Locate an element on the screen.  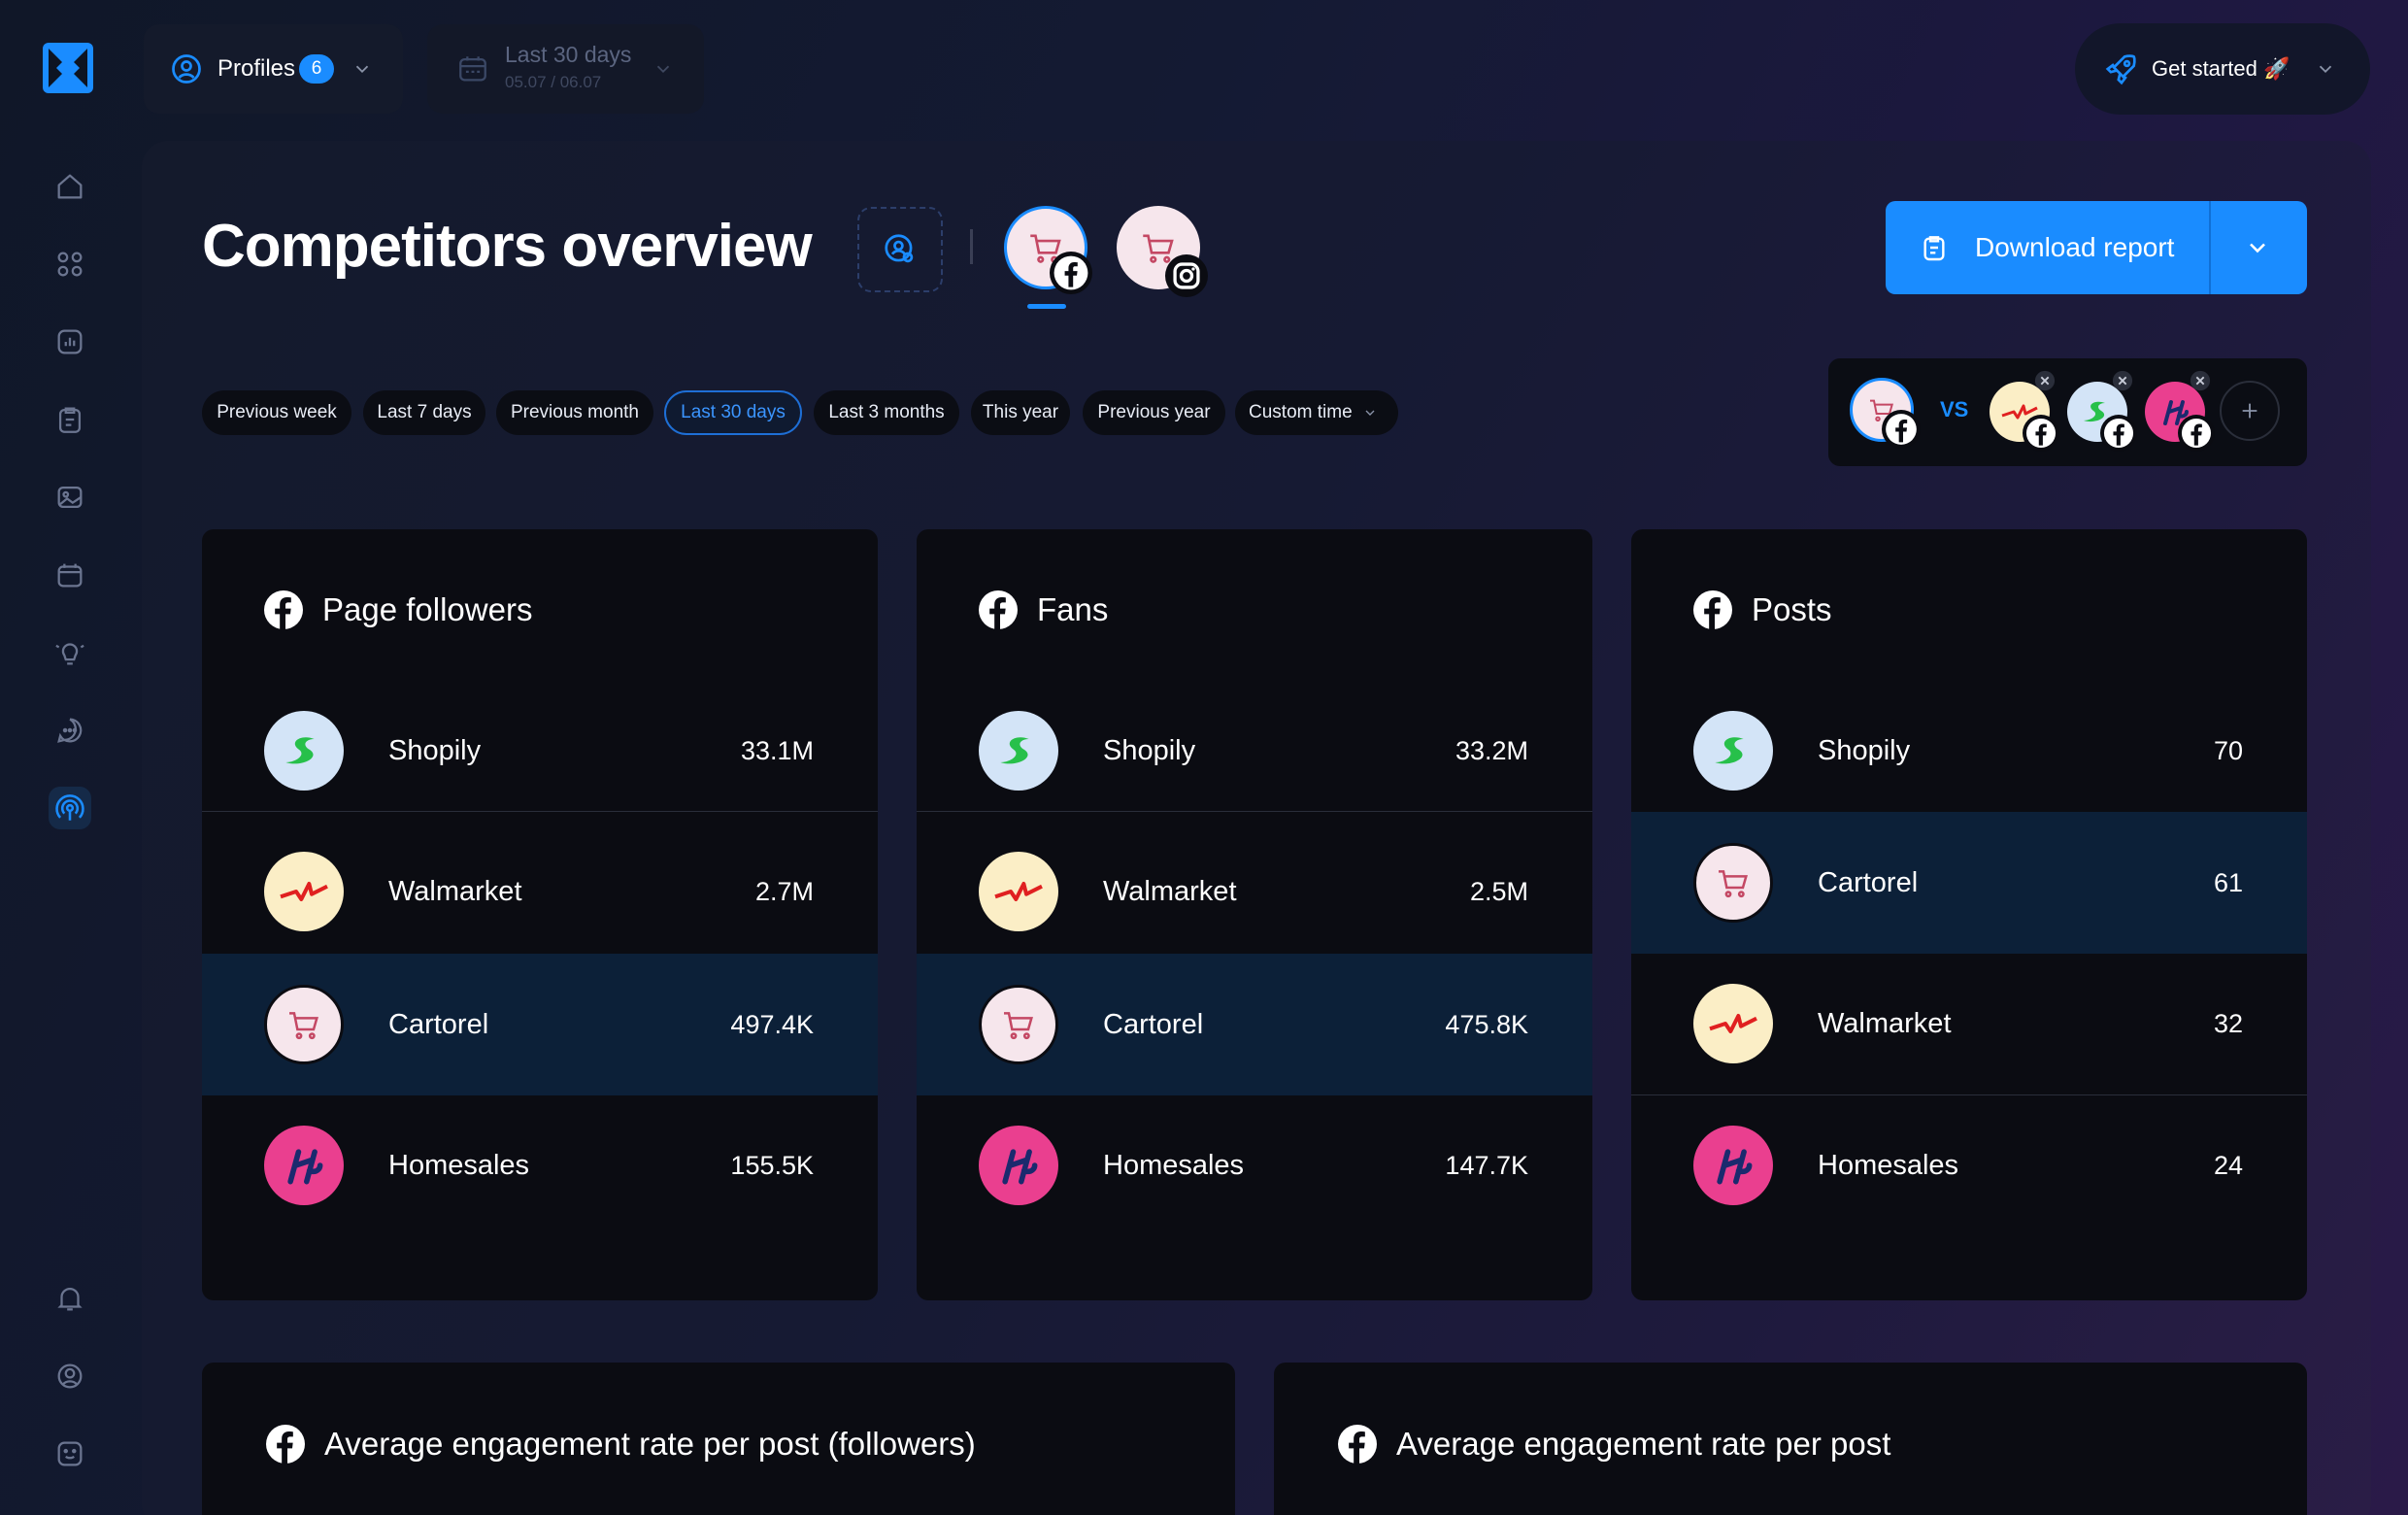
card-title: Page followers is located at coordinates (428, 609).